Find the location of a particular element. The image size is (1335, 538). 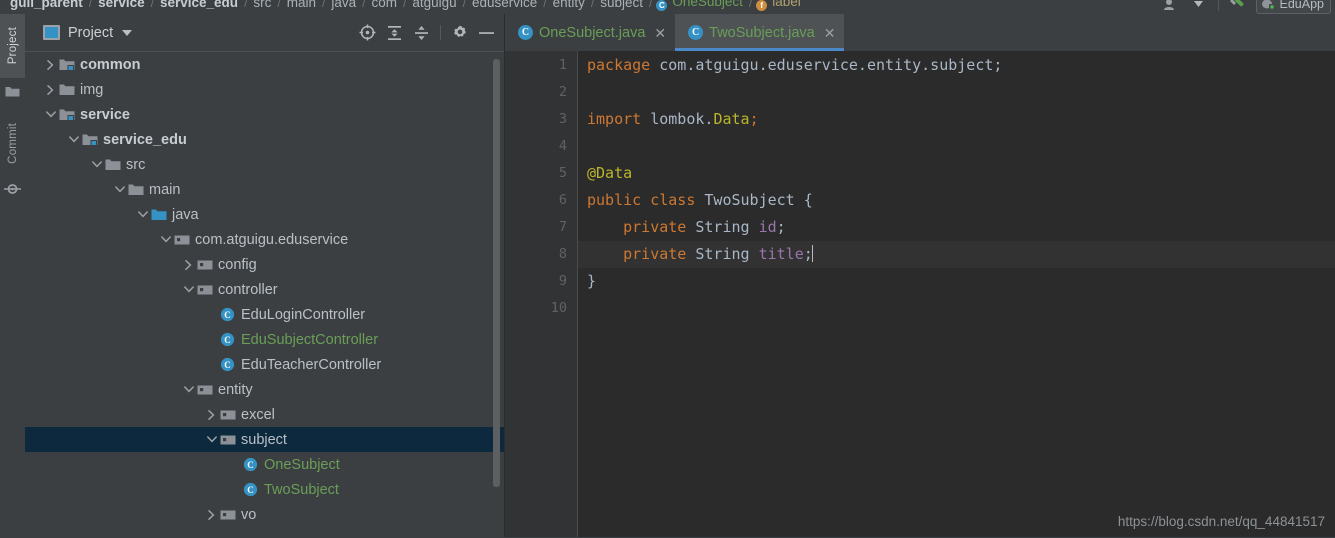

breadcrumb-item: java is located at coordinates (343, 5).